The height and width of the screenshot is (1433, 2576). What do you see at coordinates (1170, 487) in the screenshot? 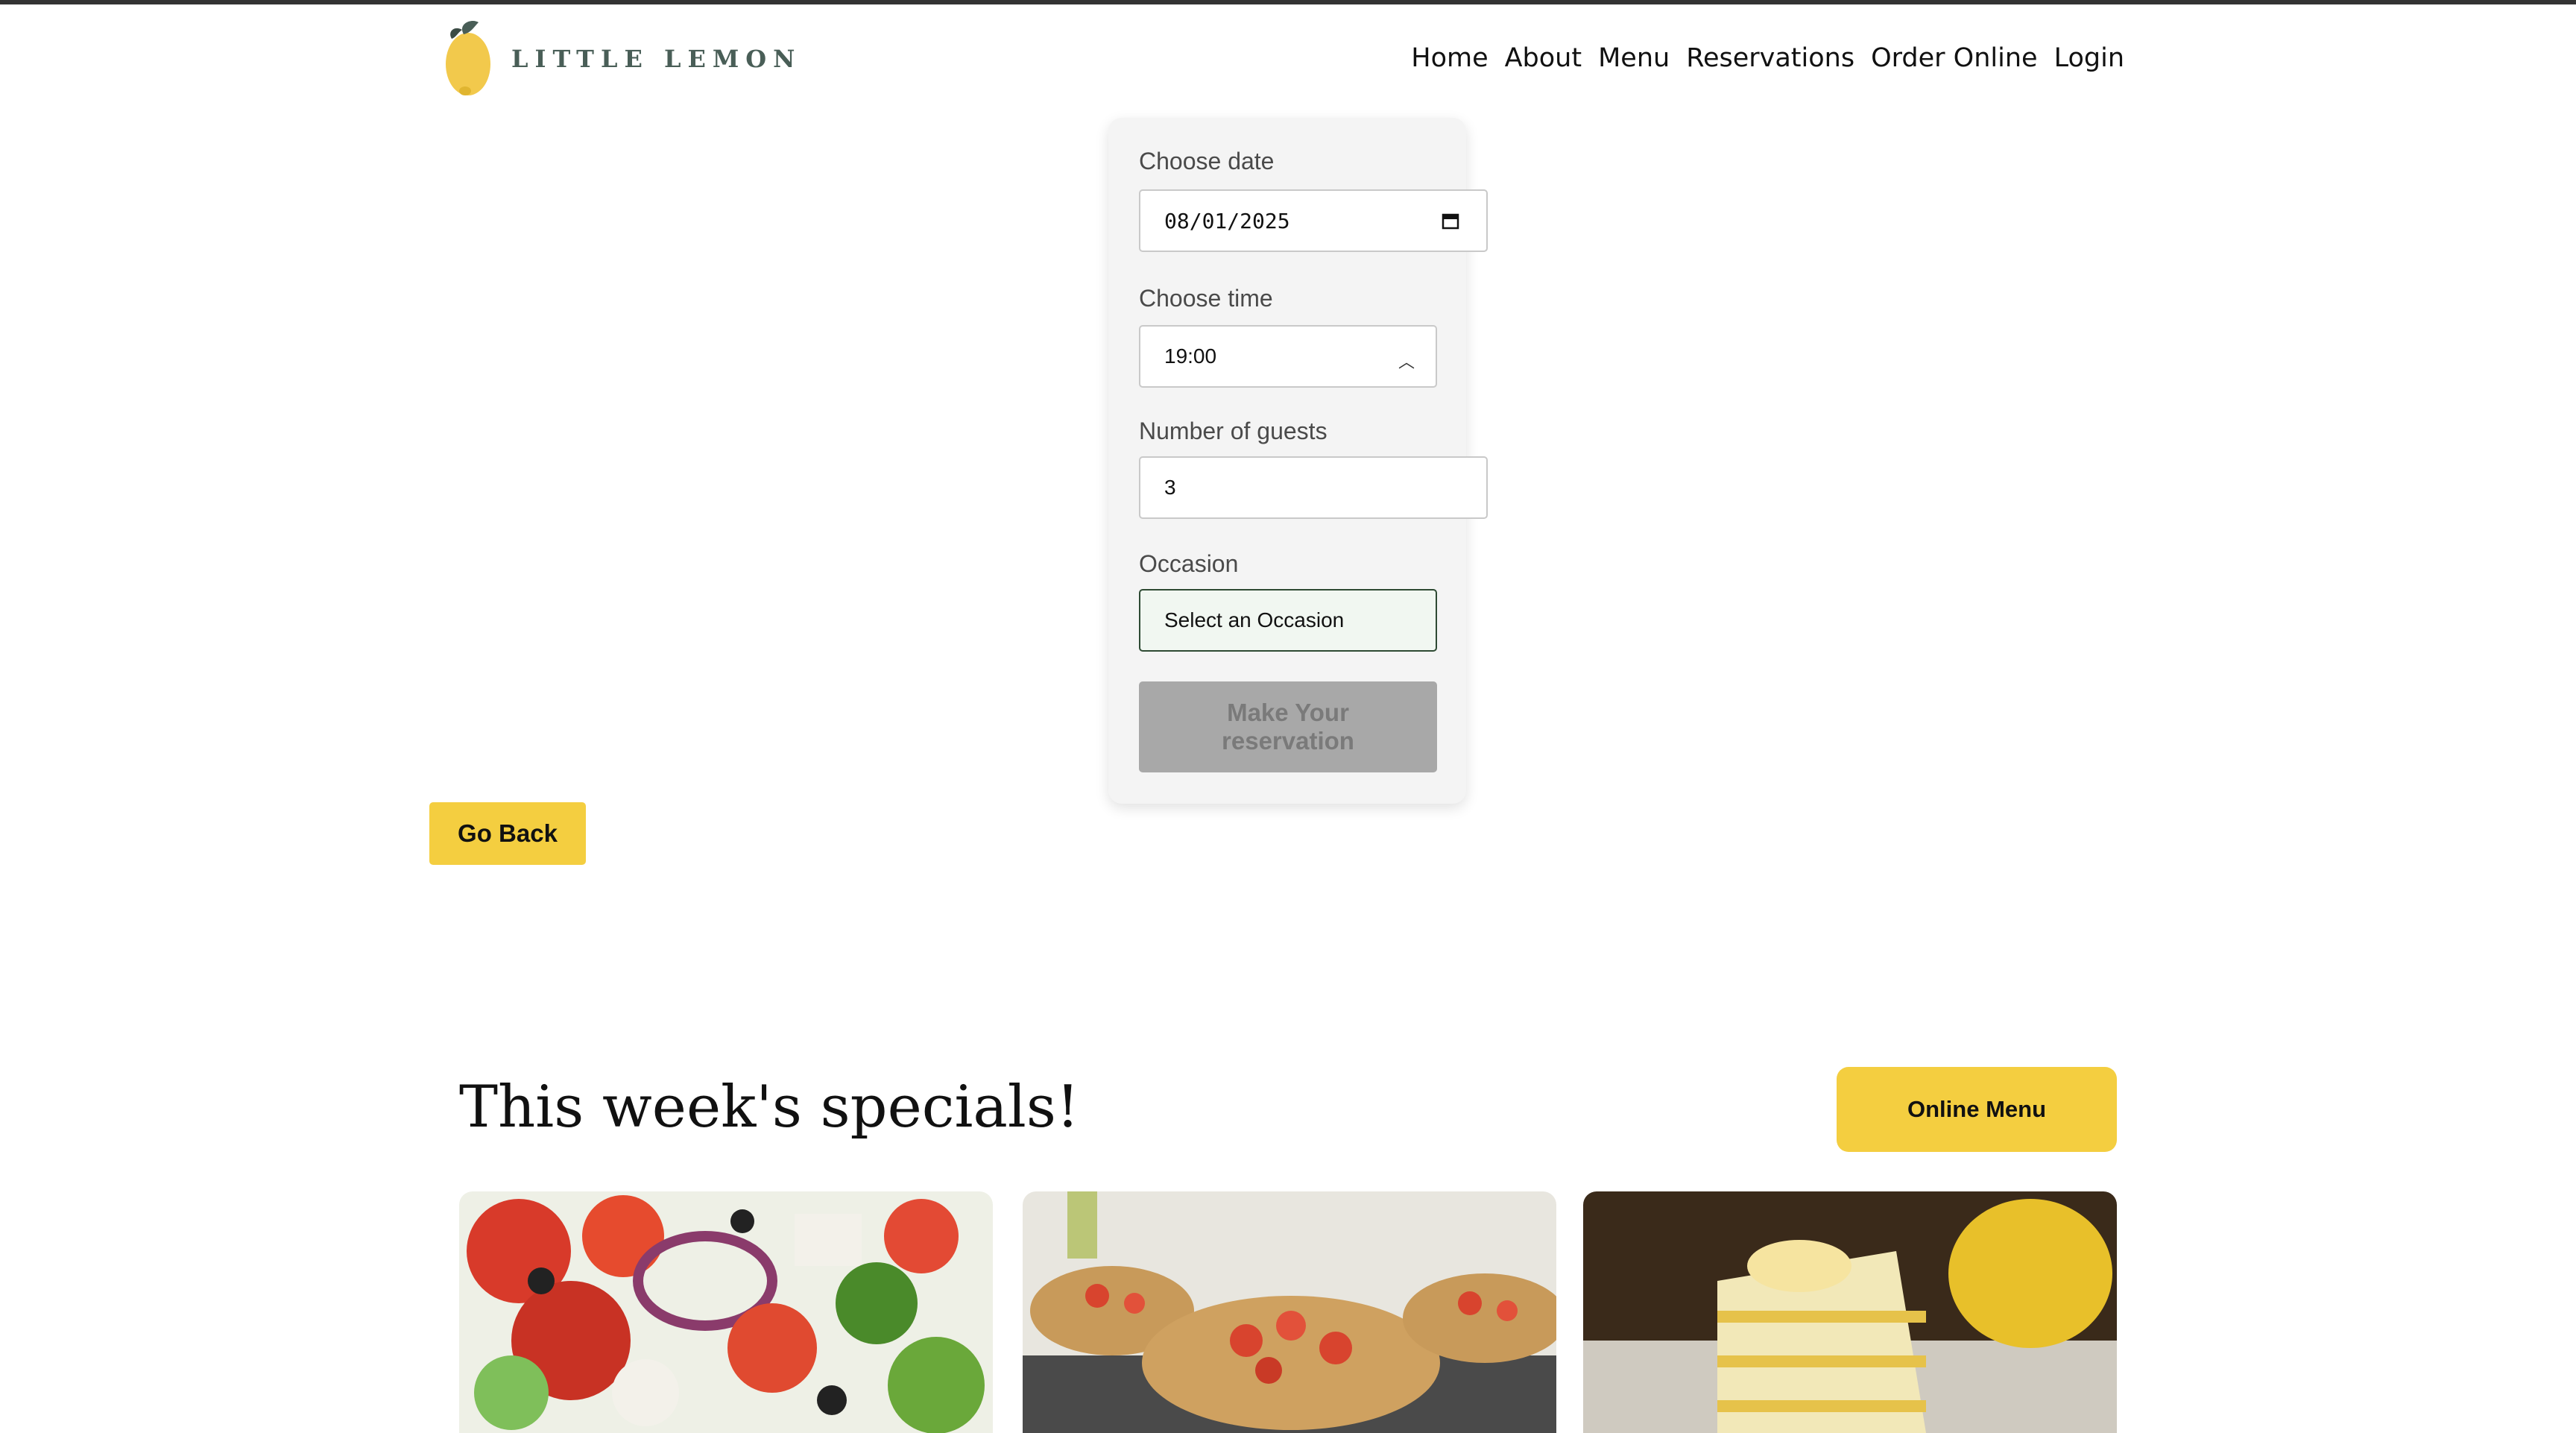
I see `guests-value: 3` at bounding box center [1170, 487].